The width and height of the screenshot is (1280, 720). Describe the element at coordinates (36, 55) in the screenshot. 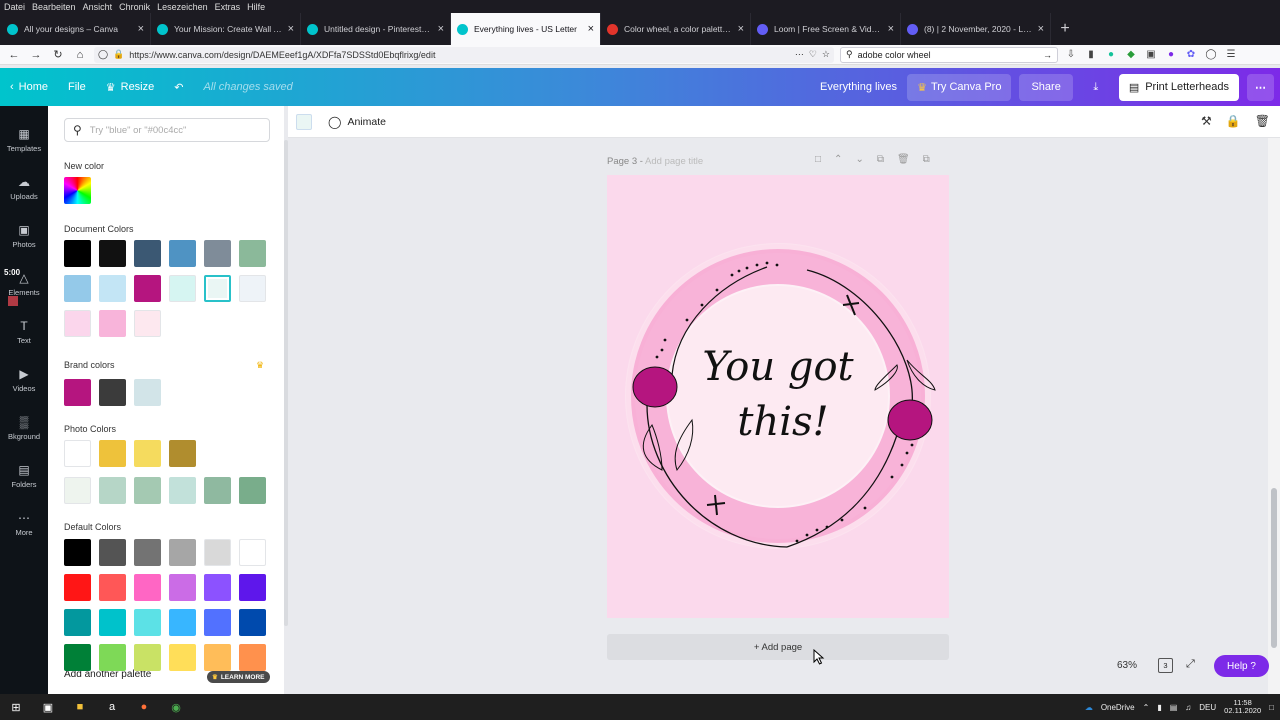

I see `forward-icon: →` at that location.